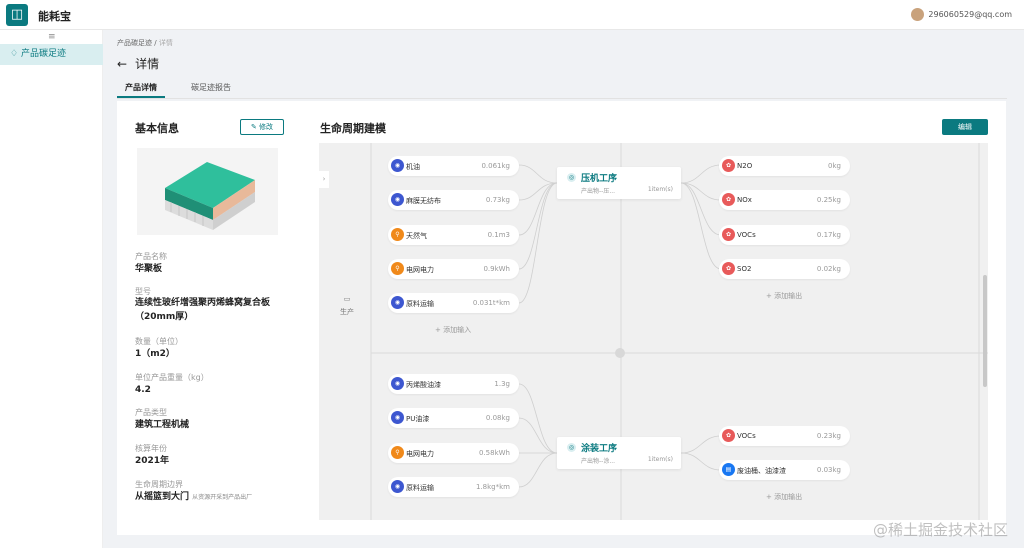 The width and height of the screenshot is (1024, 548). I want to click on top-bar: ◫ 能耗宝 296060529@qq.com, so click(512, 15).